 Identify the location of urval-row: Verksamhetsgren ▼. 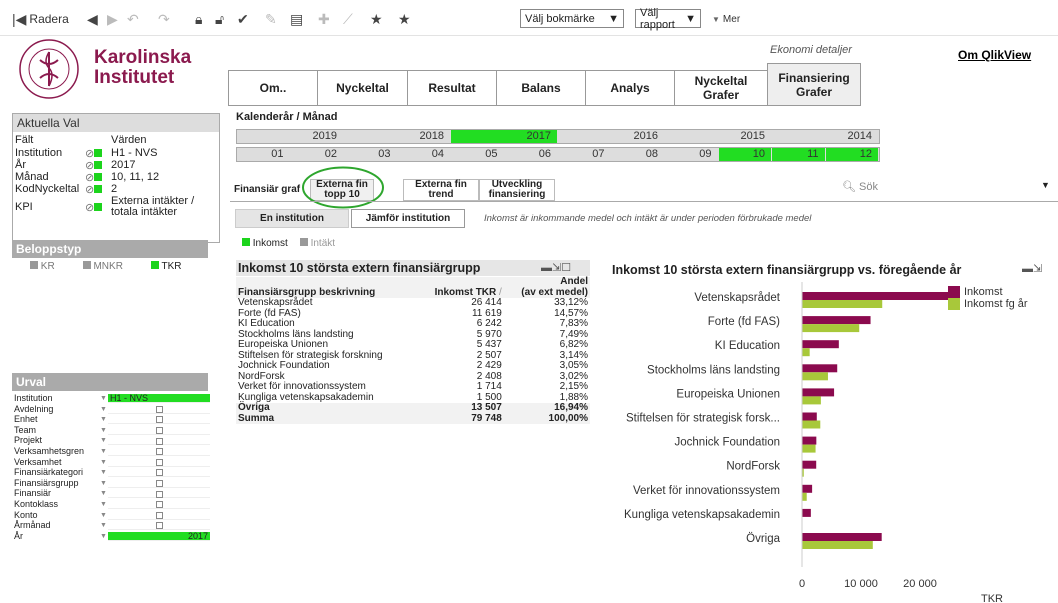
(112, 451).